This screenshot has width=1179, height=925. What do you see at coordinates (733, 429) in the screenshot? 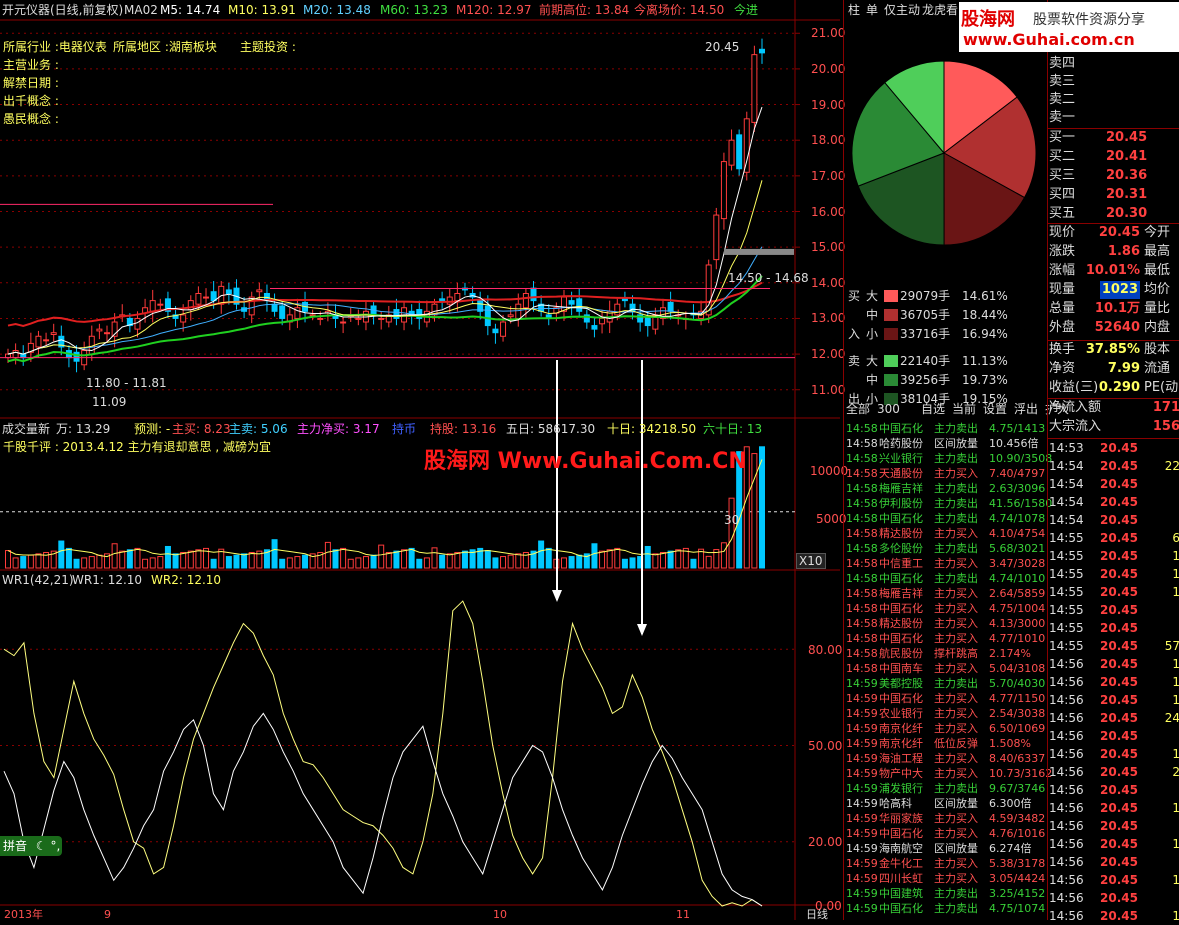
I see `volume-d60: 六十日: 13` at bounding box center [733, 429].